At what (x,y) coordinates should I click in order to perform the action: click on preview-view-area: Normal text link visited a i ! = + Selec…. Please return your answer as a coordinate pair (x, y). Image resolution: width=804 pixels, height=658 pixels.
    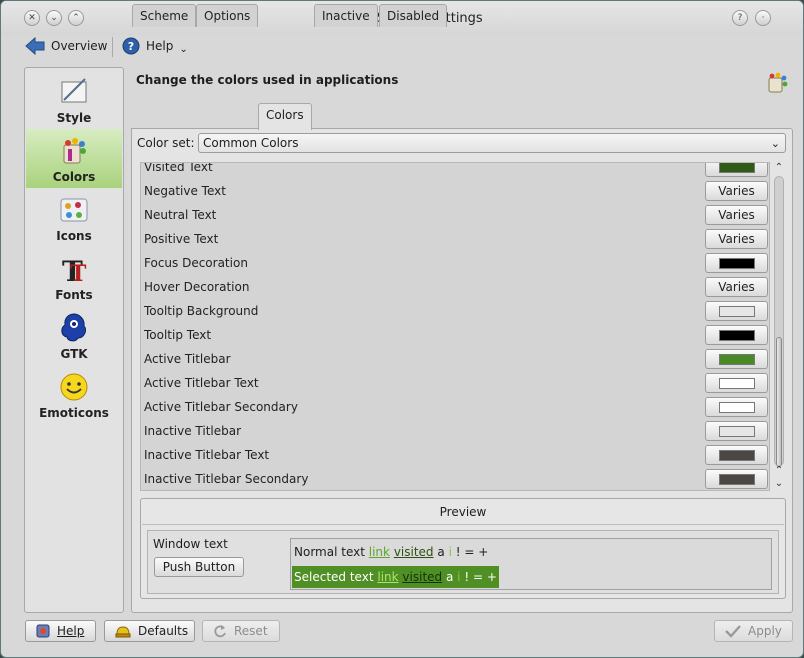
    Looking at the image, I should click on (531, 564).